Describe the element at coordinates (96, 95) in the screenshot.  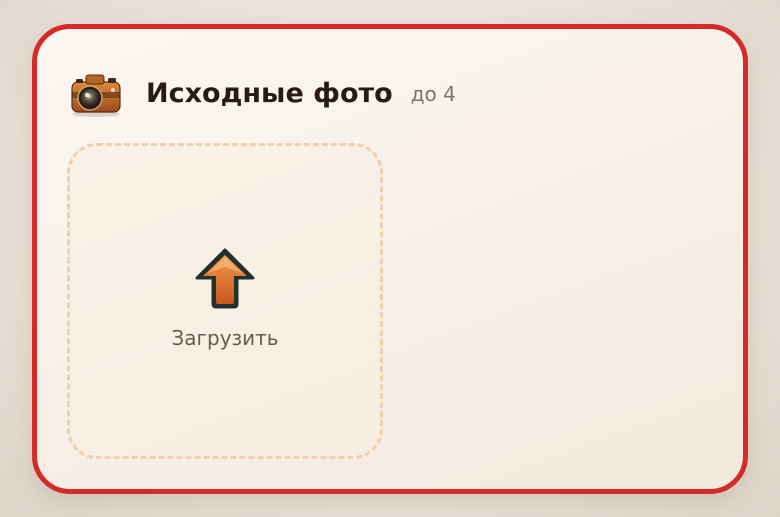
I see `camera-icon` at that location.